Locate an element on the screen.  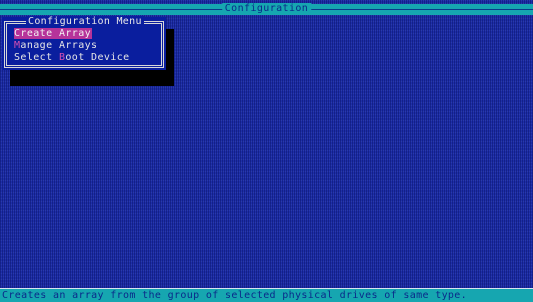
menu-item-create-array: Create Array is located at coordinates (53, 33).